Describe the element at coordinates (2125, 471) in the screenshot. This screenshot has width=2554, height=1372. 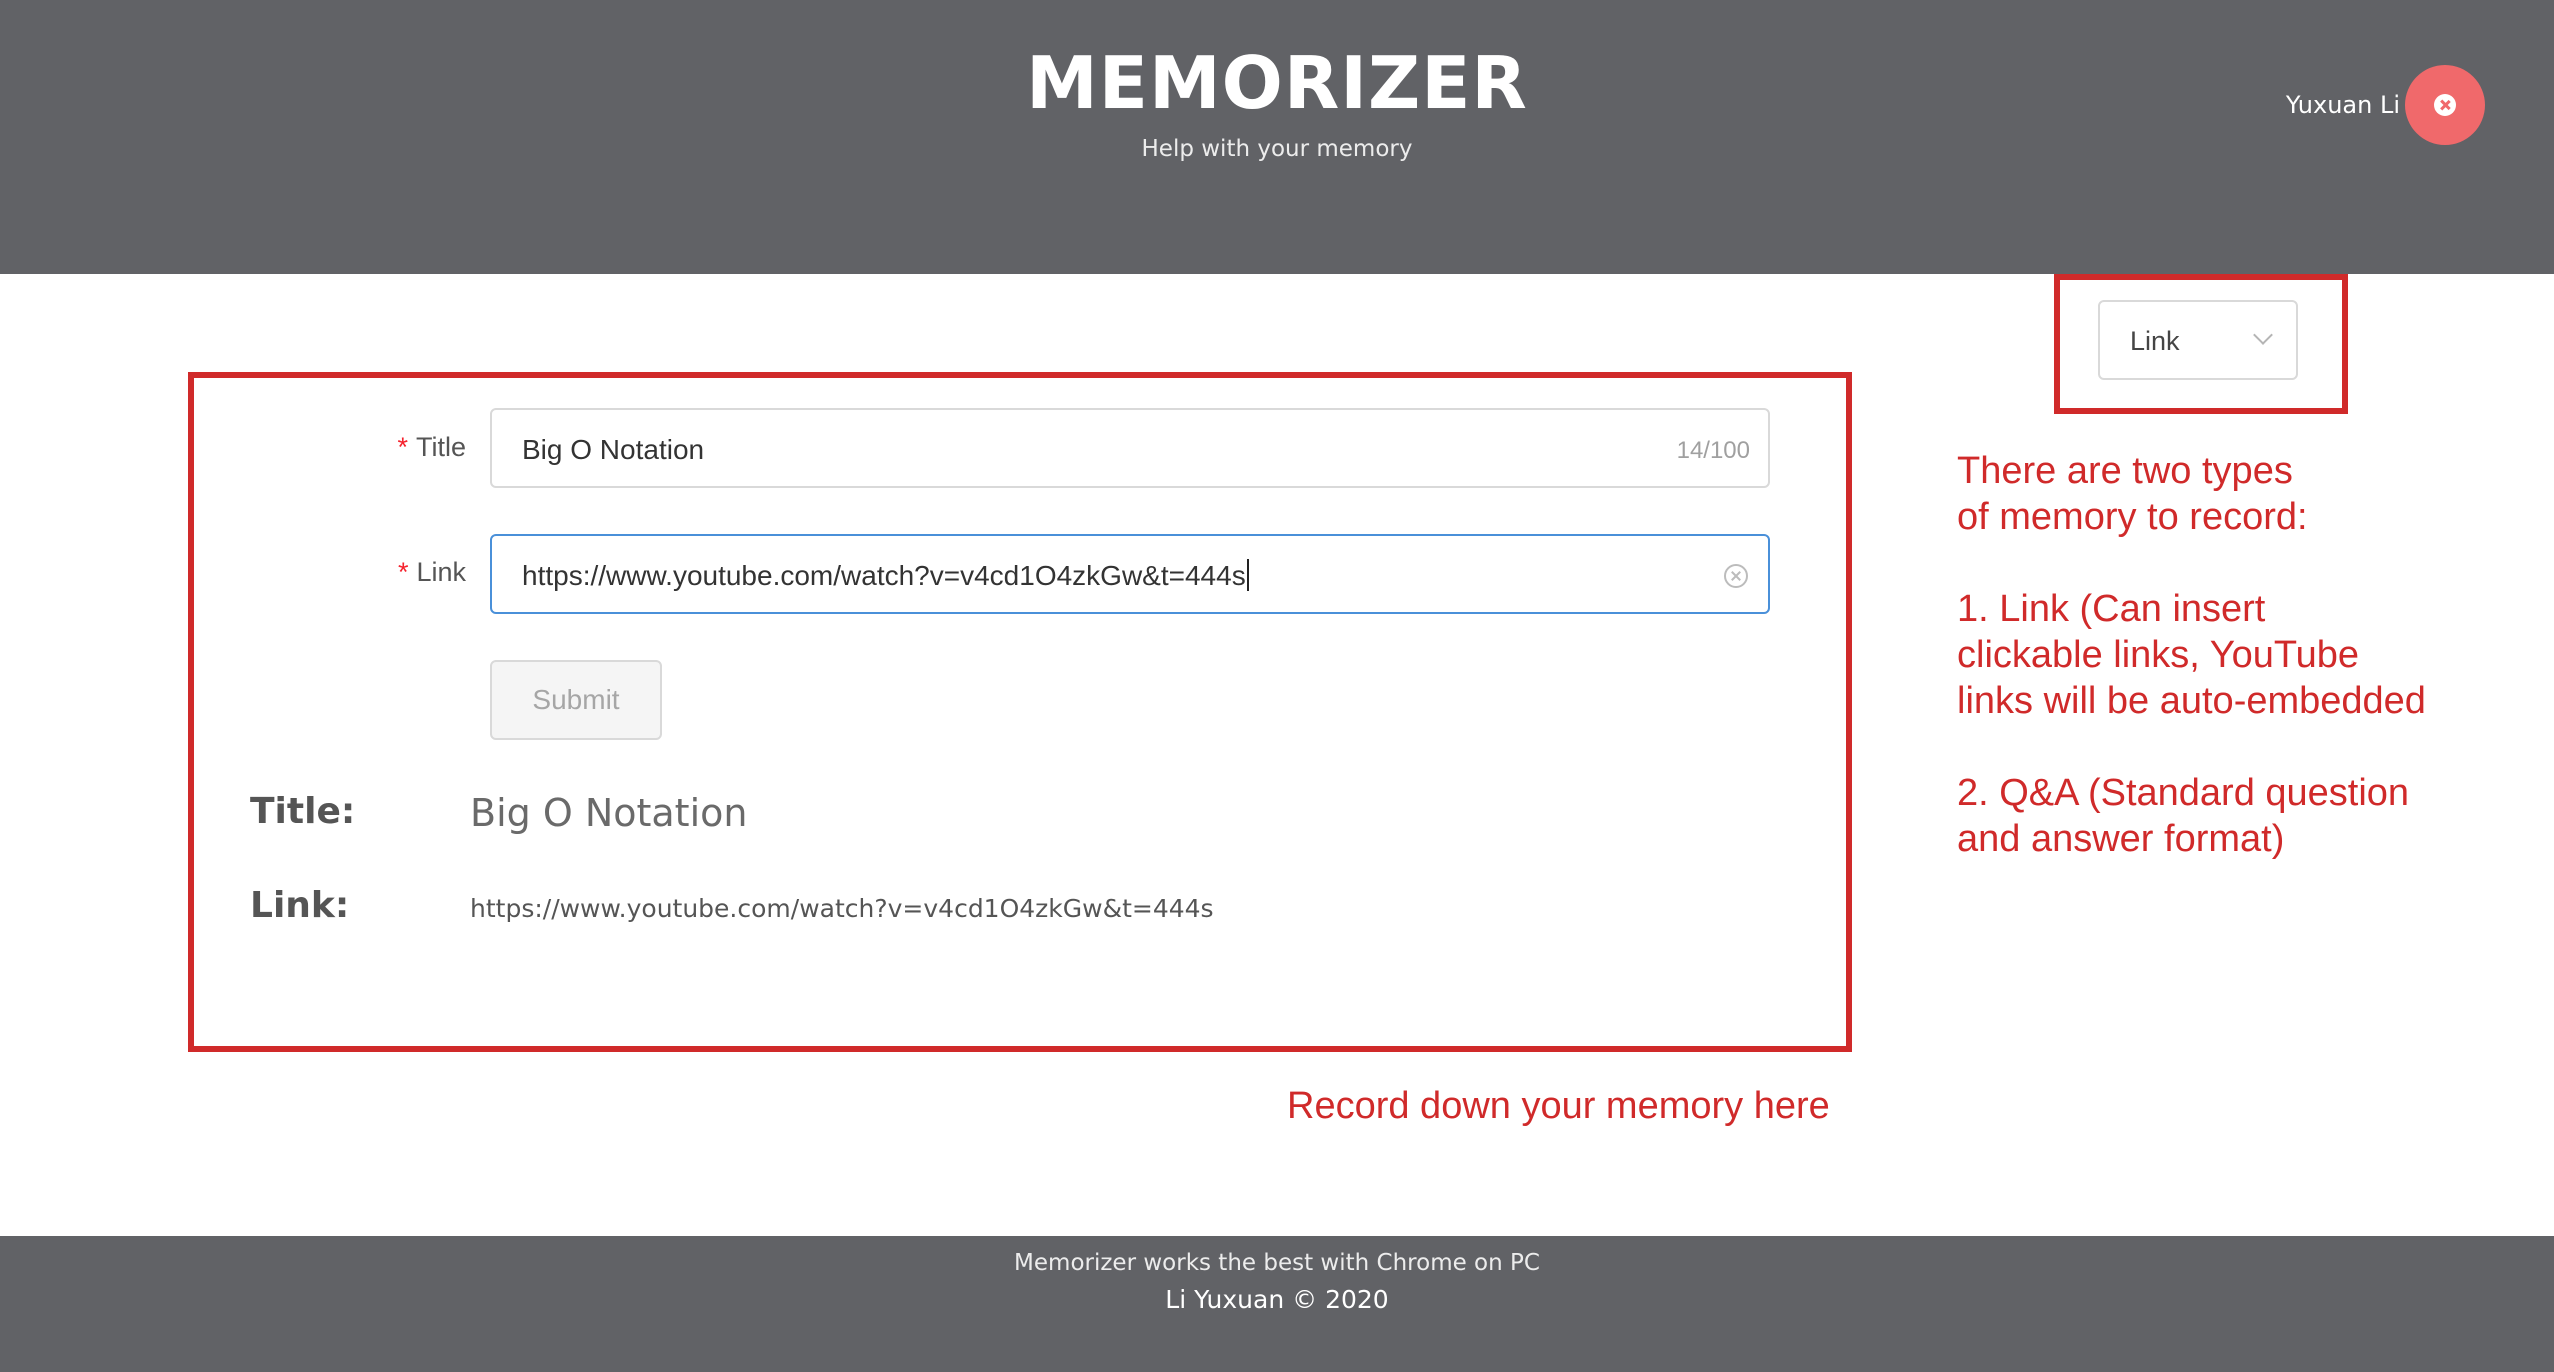
I see `annotation-types-line1: There are two types` at that location.